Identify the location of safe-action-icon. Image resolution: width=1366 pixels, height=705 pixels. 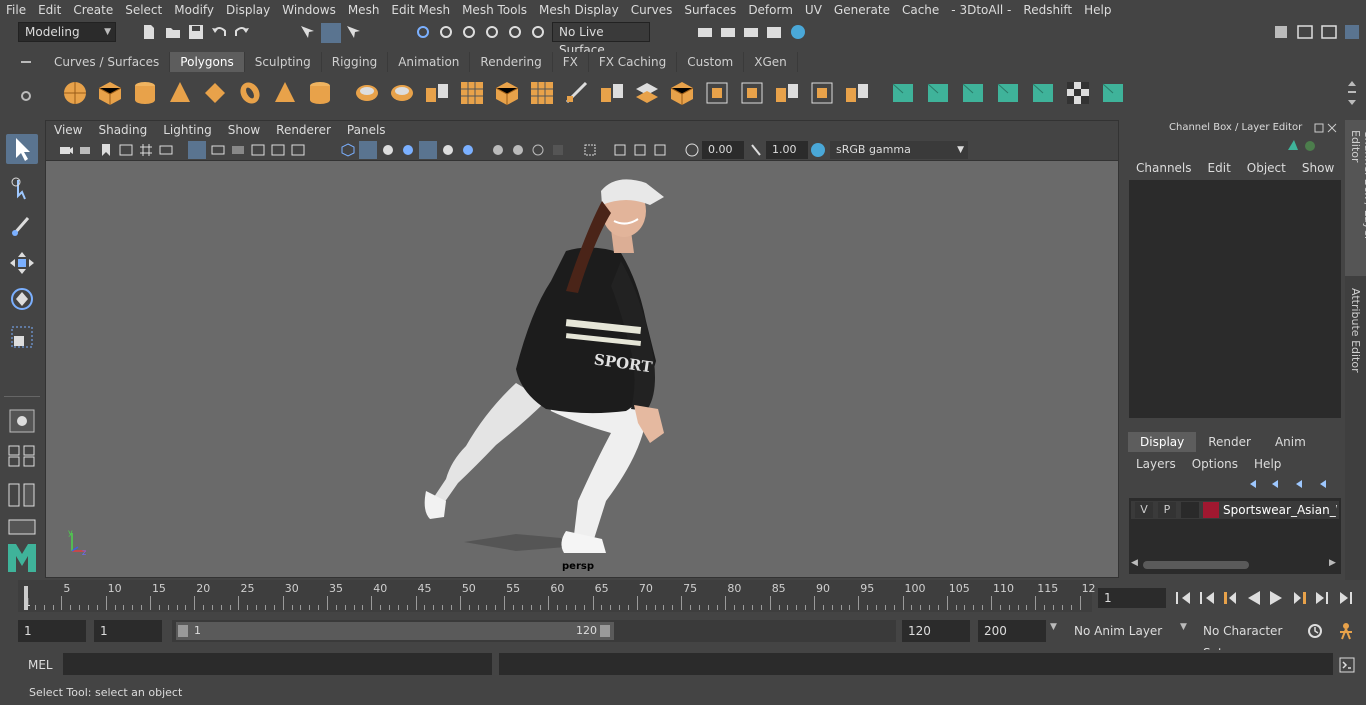
(278, 150).